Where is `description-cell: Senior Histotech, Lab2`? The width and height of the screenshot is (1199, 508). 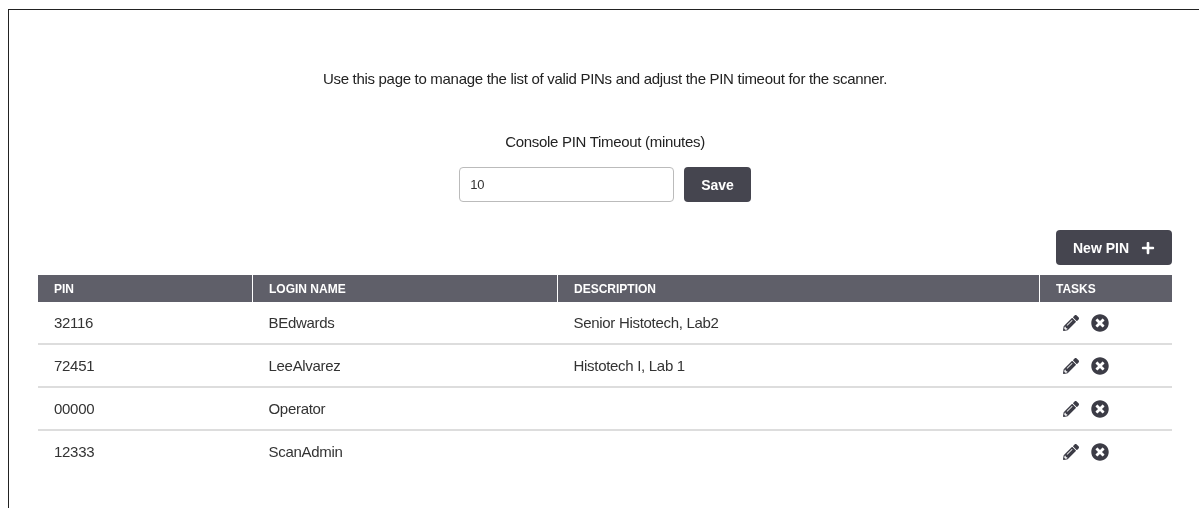 description-cell: Senior Histotech, Lab2 is located at coordinates (798, 323).